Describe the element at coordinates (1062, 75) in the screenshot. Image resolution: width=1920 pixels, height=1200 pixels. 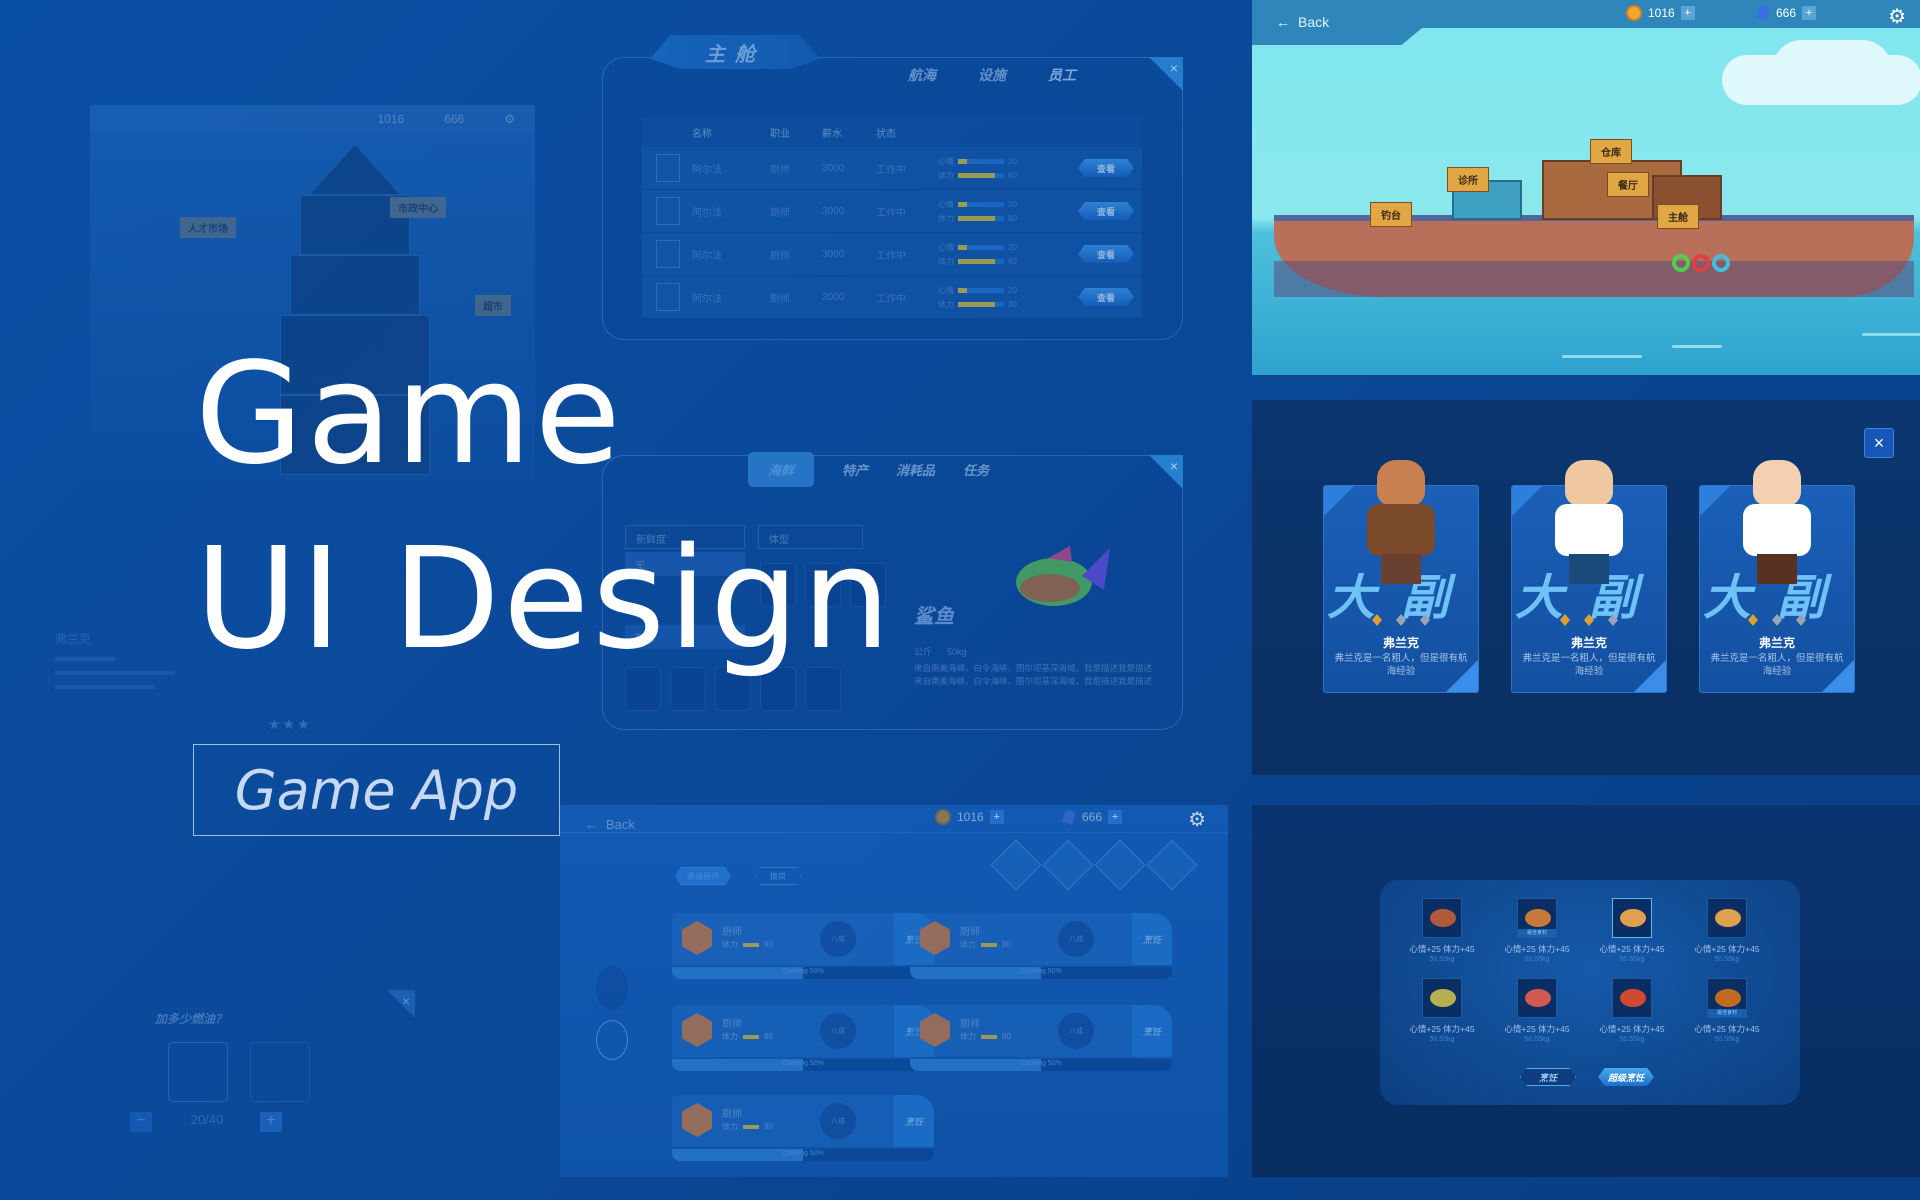
I see `tab-staff: 员工` at that location.